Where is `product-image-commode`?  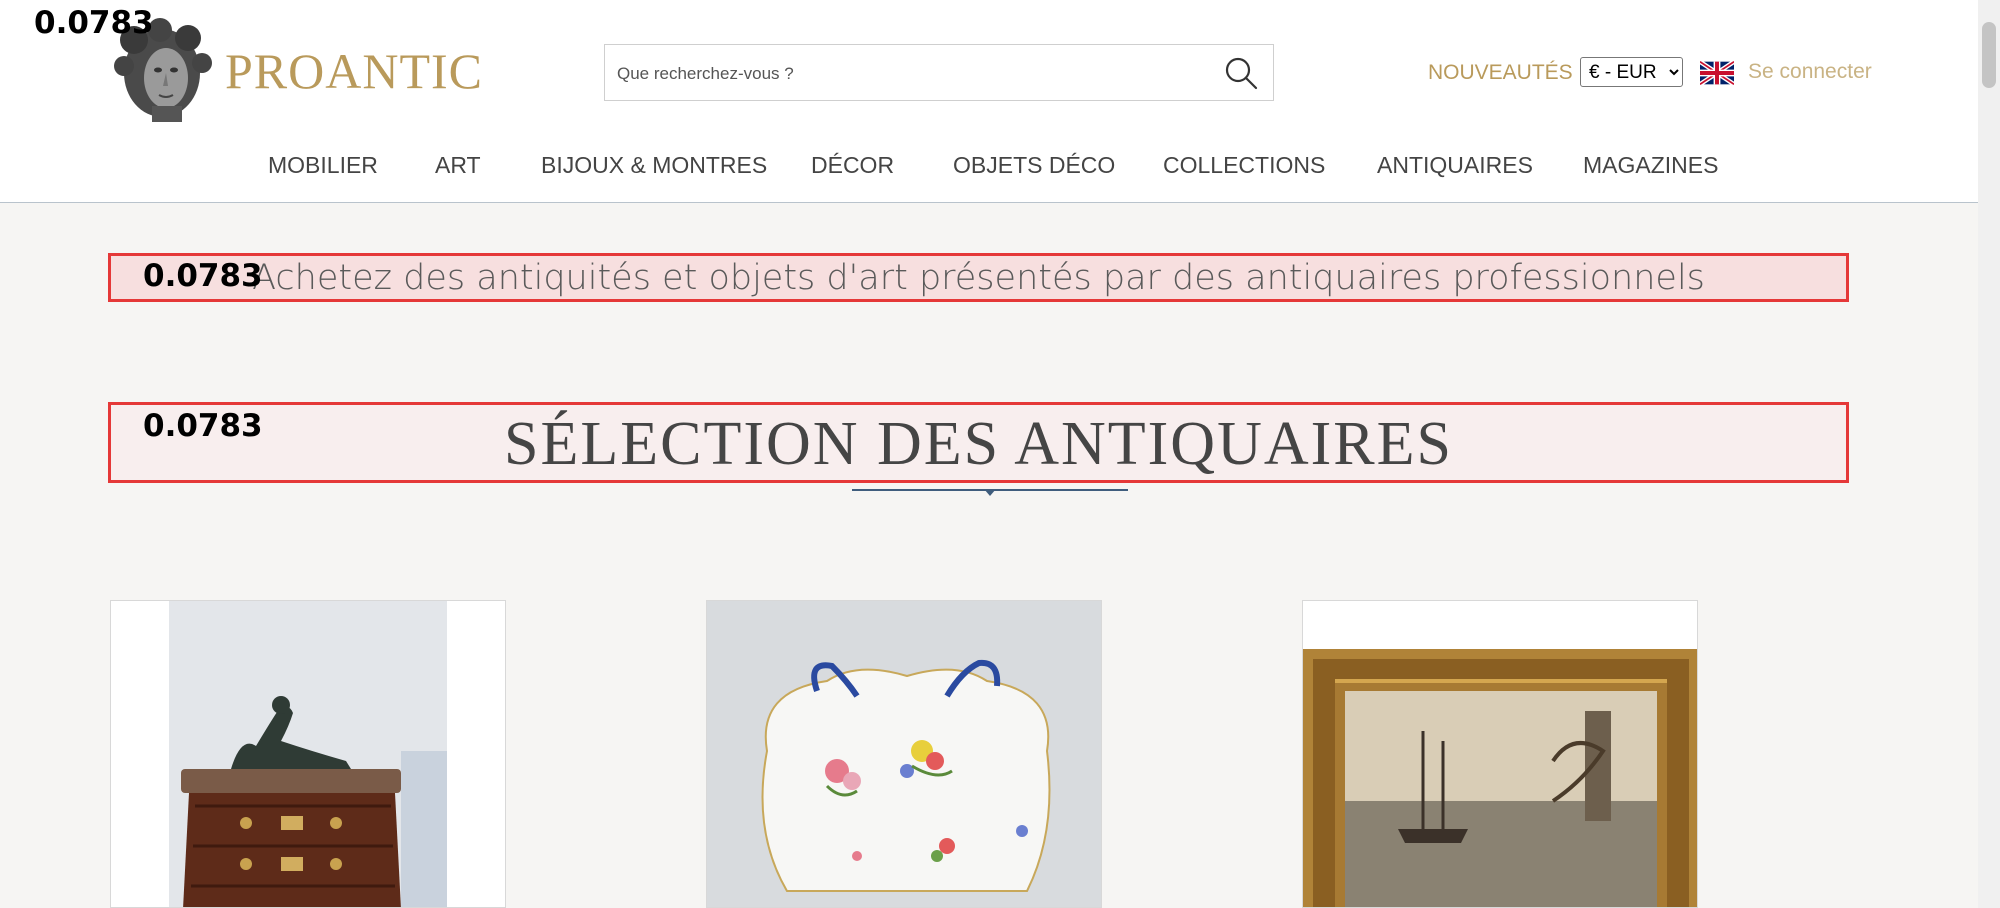 product-image-commode is located at coordinates (308, 754).